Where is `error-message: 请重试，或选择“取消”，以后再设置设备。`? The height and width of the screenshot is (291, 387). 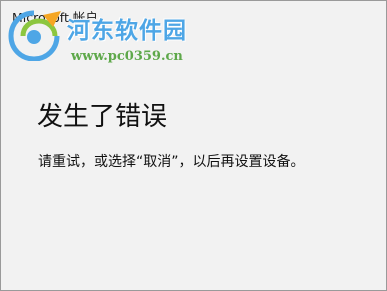 error-message: 请重试，或选择“取消”，以后再设置设备。 is located at coordinates (171, 162).